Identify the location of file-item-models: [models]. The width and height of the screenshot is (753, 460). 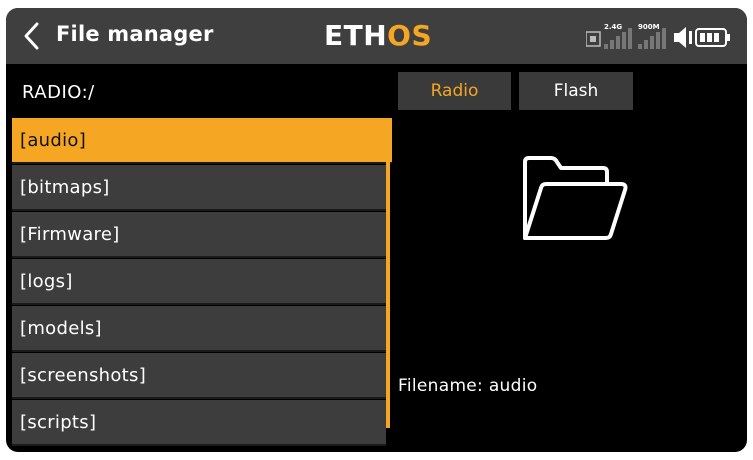
(199, 329).